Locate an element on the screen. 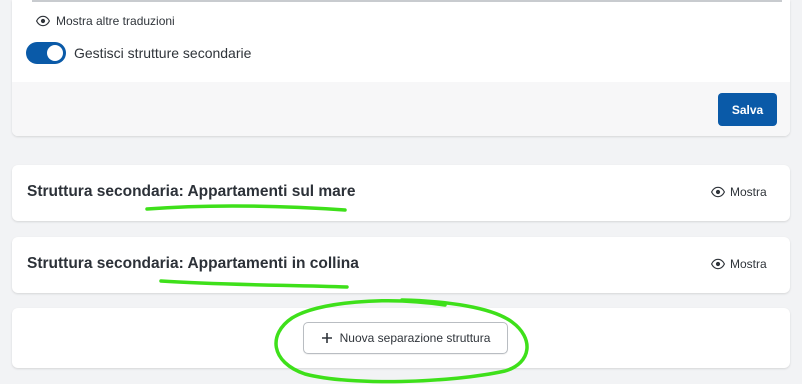 The width and height of the screenshot is (802, 384). field-divider is located at coordinates (407, 1).